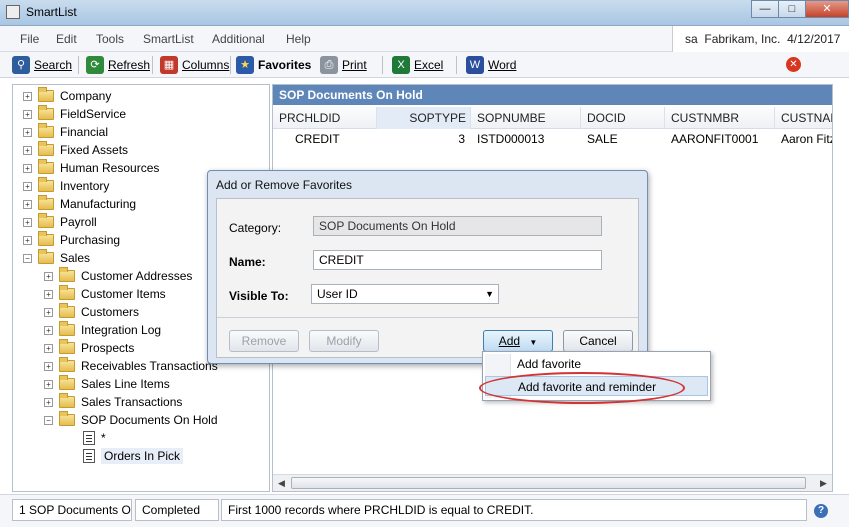 The image size is (849, 527). What do you see at coordinates (343, 65) in the screenshot?
I see `print-button: ⎙ Print` at bounding box center [343, 65].